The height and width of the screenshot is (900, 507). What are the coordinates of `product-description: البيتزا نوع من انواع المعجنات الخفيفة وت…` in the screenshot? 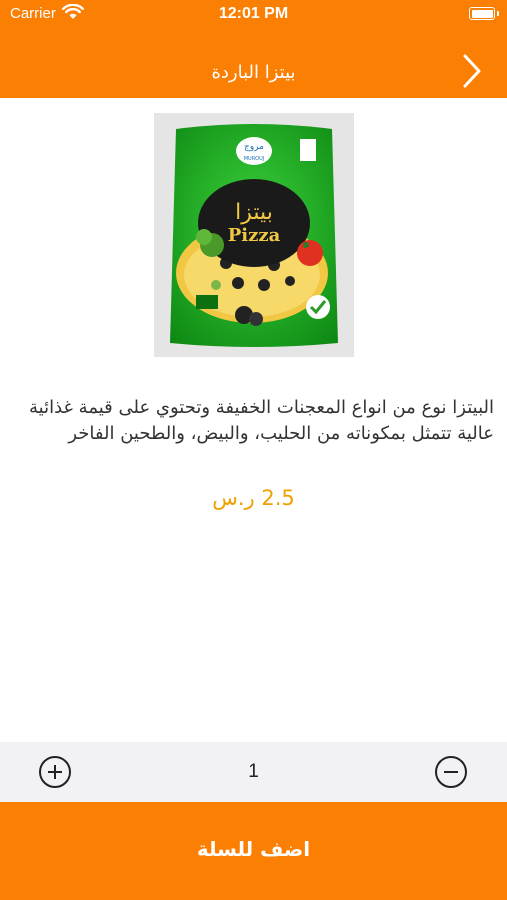 It's located at (261, 420).